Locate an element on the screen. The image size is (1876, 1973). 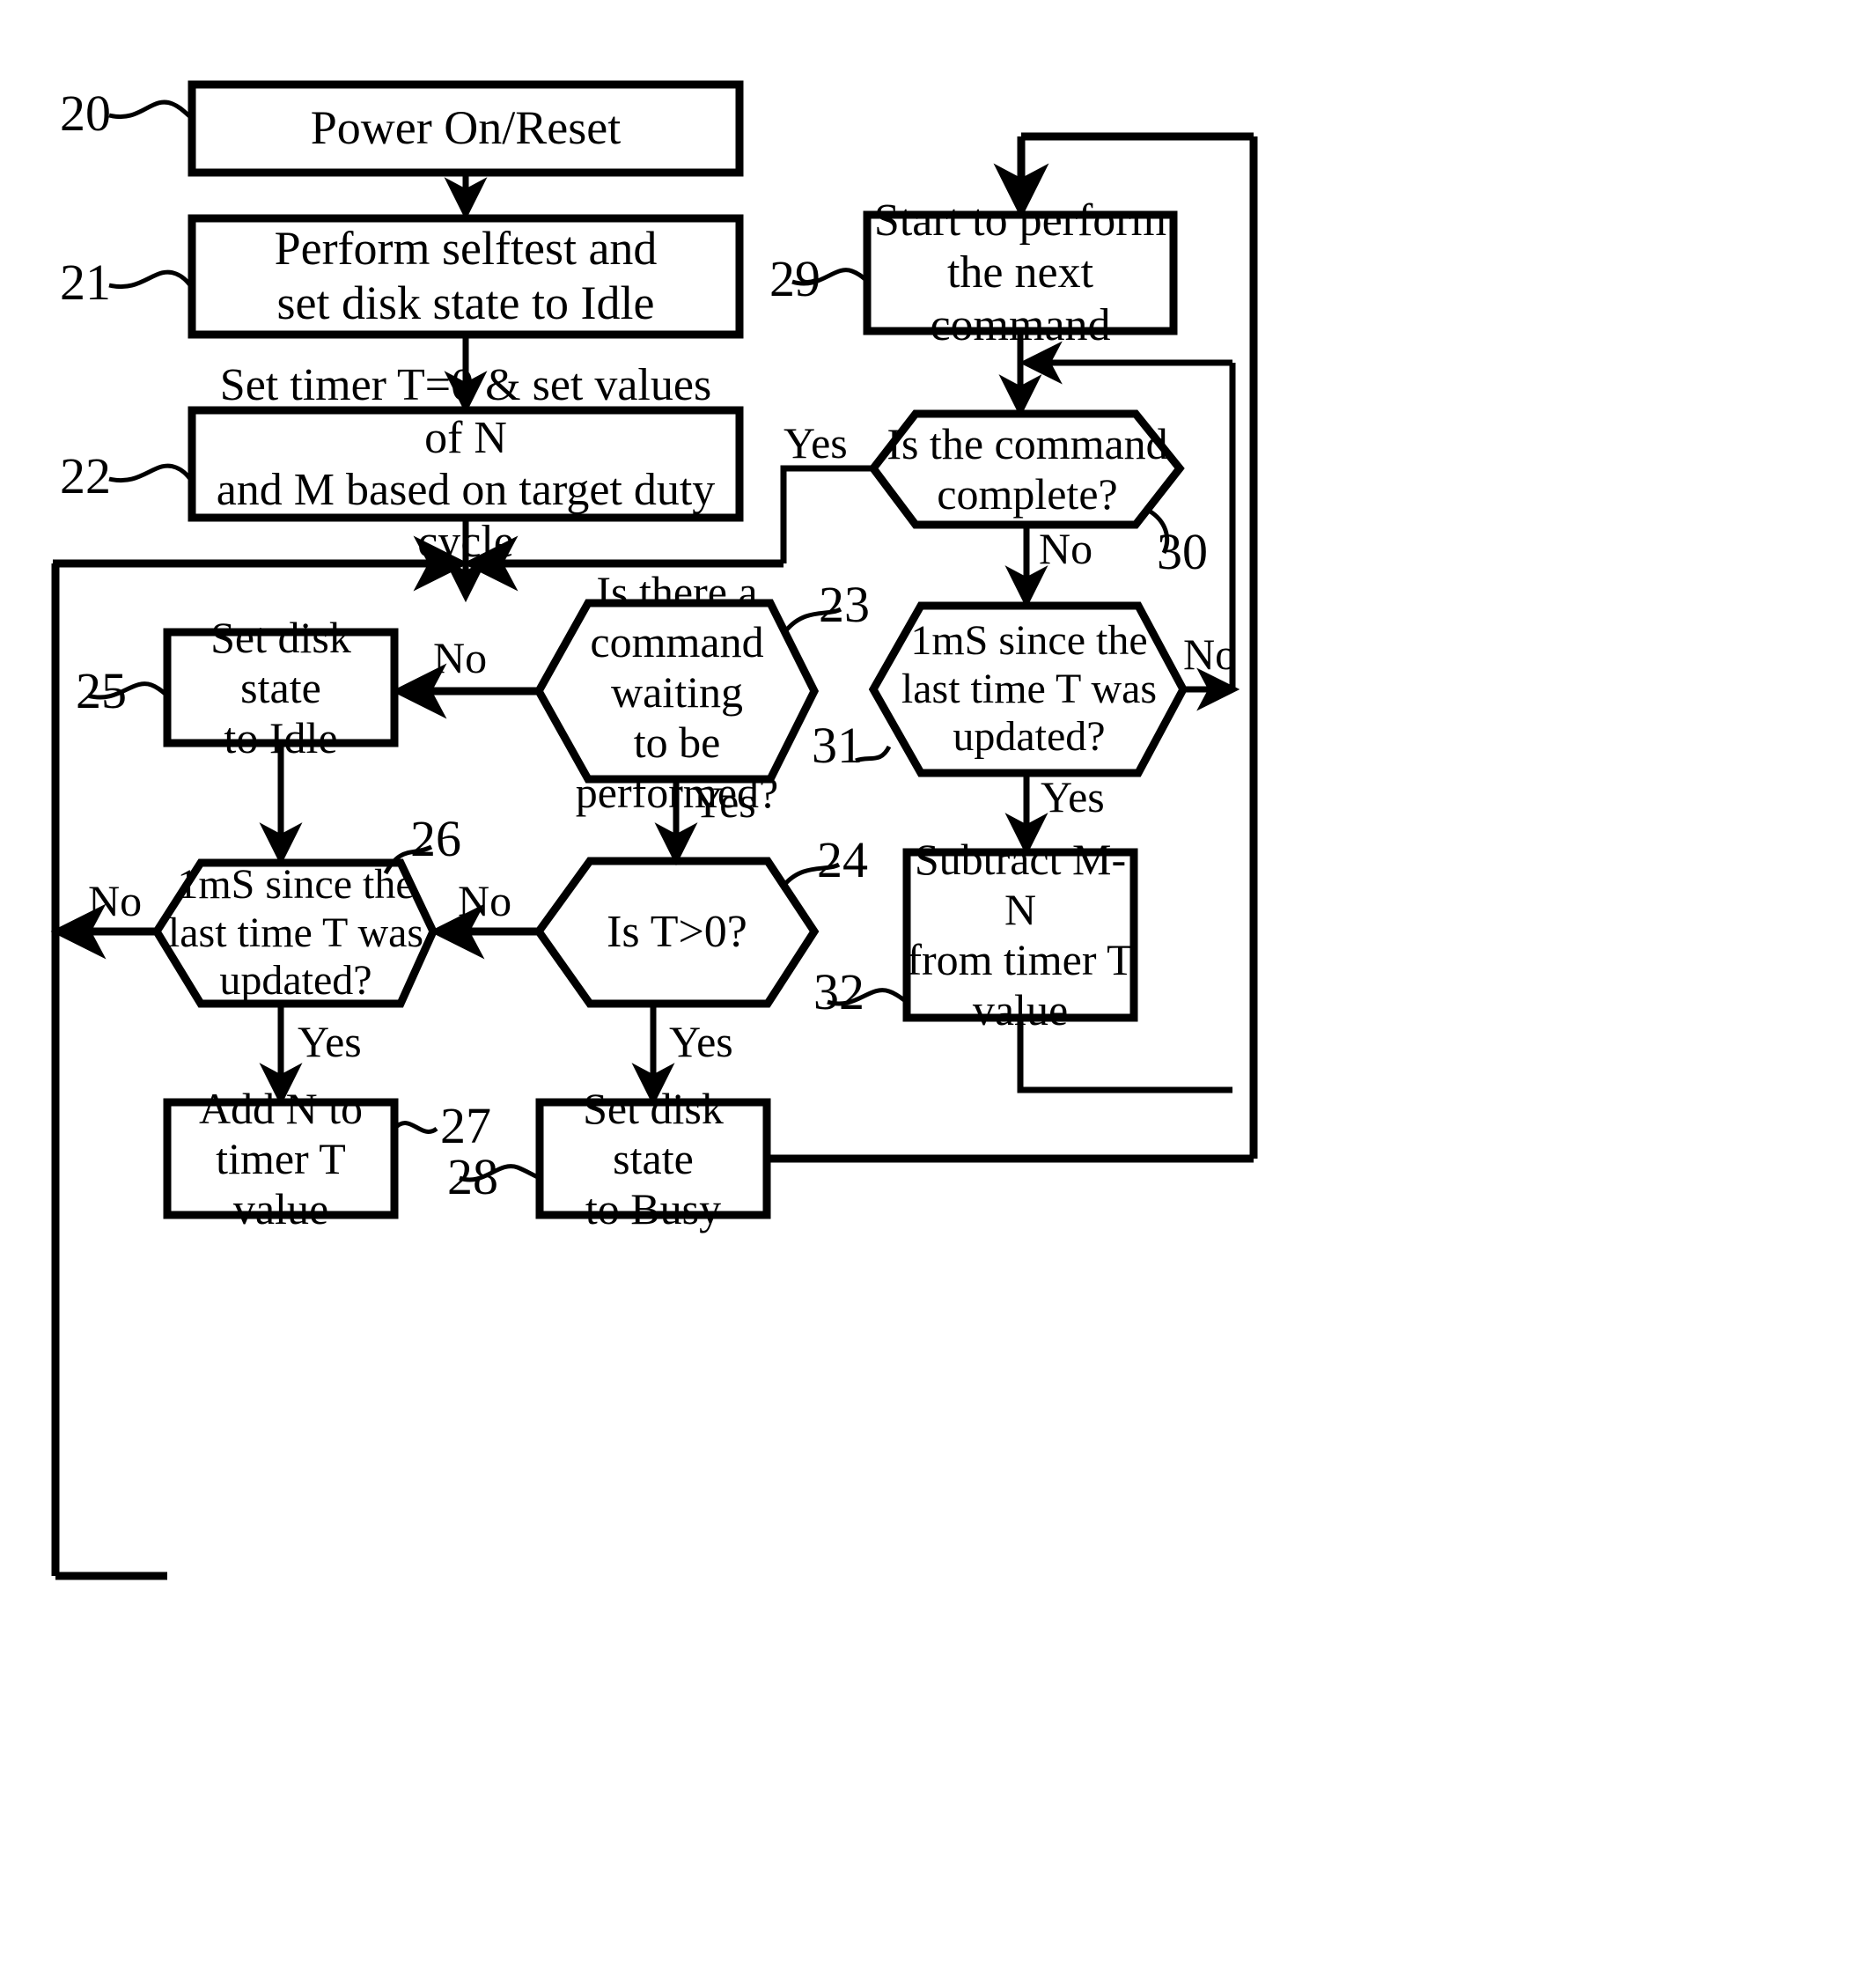
ref-number-28: 28 is located at coordinates (472, 1176).